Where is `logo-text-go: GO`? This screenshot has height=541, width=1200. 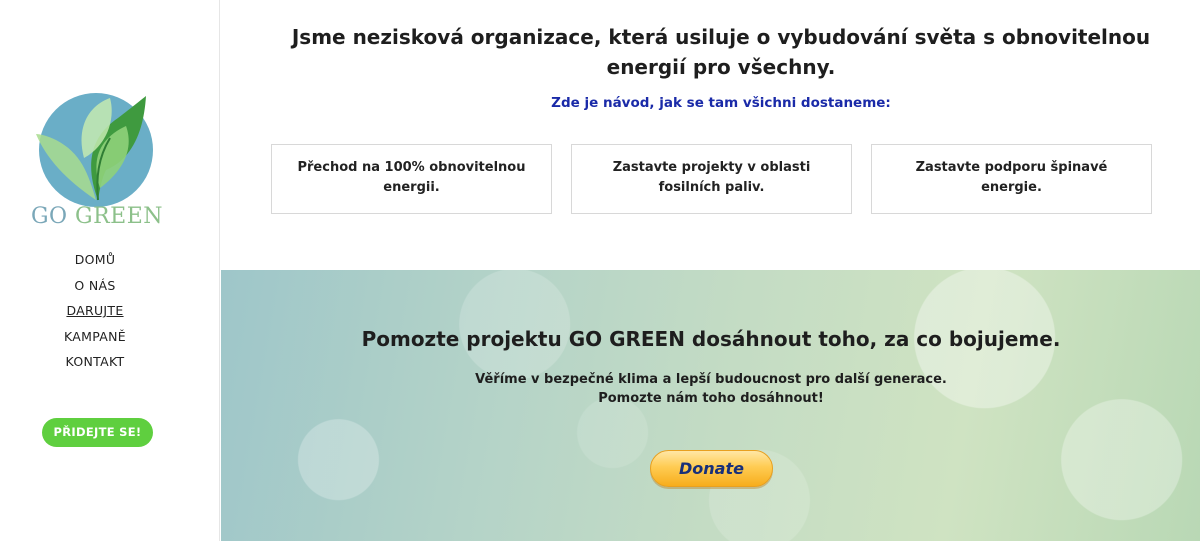 logo-text-go: GO is located at coordinates (53, 216).